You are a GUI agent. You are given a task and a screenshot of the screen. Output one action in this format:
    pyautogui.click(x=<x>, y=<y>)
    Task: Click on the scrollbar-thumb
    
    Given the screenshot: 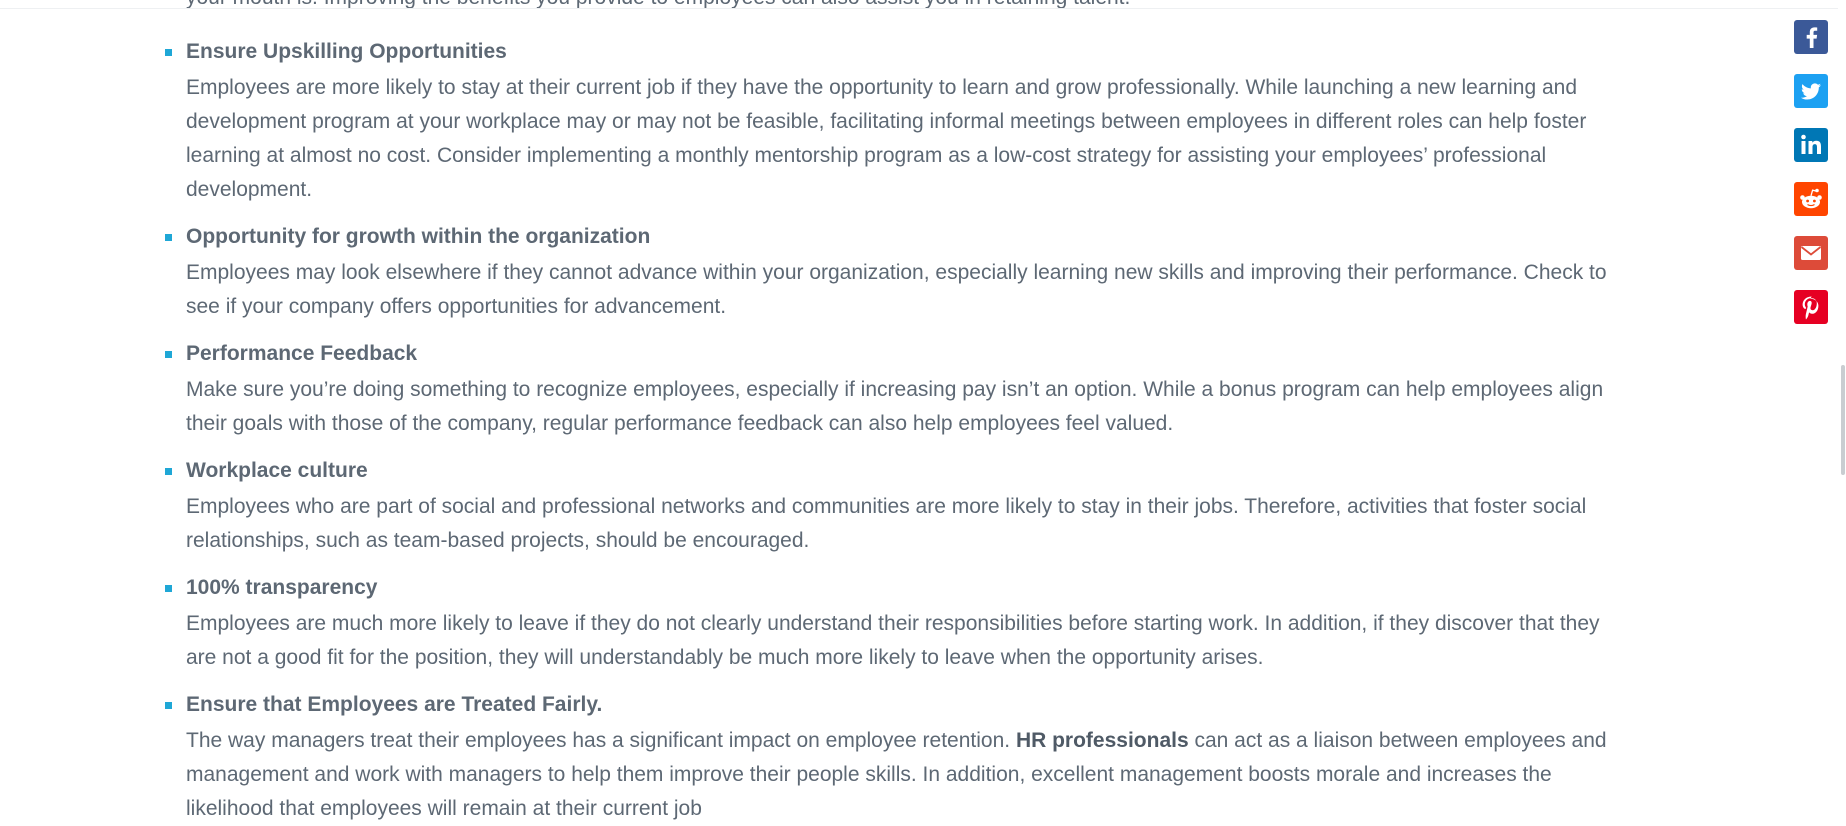 What is the action you would take?
    pyautogui.click(x=1843, y=420)
    